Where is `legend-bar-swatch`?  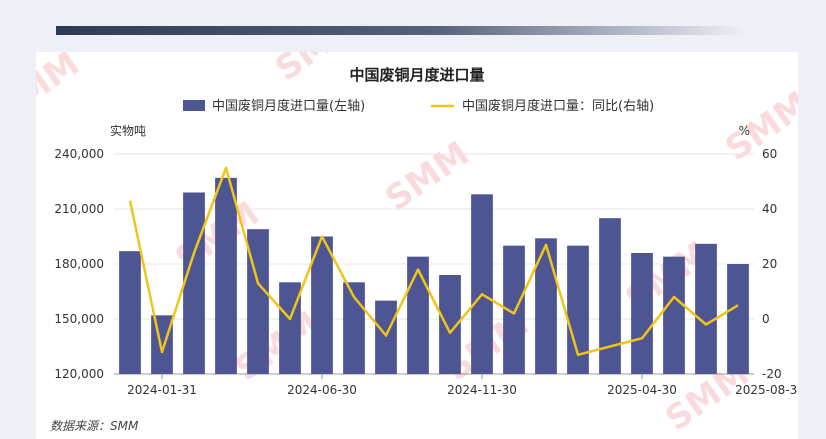
legend-bar-swatch is located at coordinates (194, 105).